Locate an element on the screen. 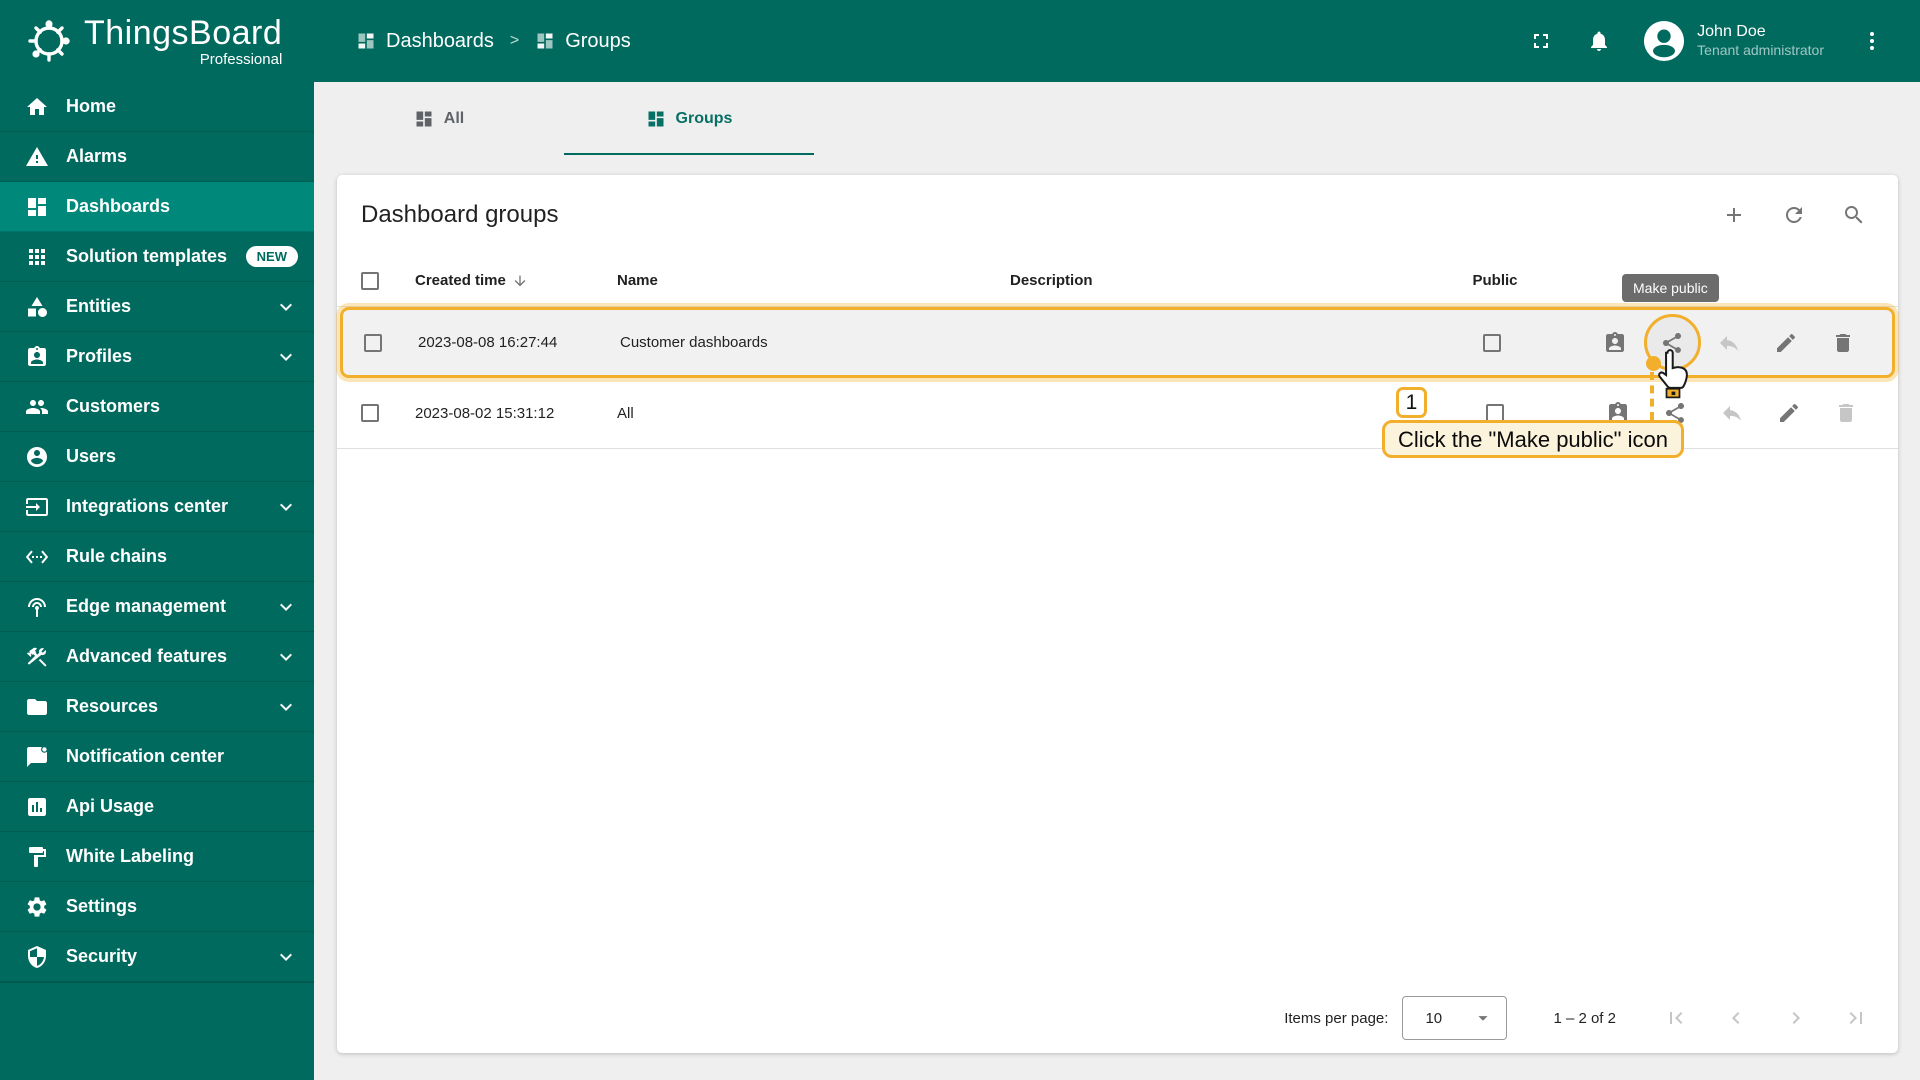  items-per-page-value: 10 is located at coordinates (1434, 1018).